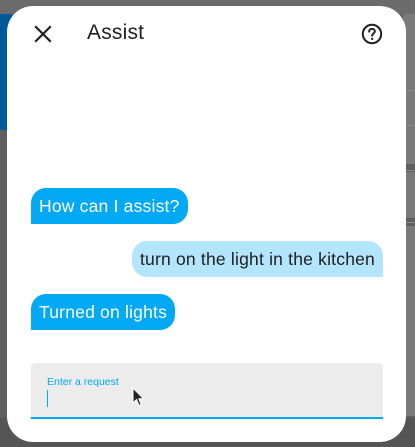  Describe the element at coordinates (109, 206) in the screenshot. I see `assistant-message: How can I assist?` at that location.